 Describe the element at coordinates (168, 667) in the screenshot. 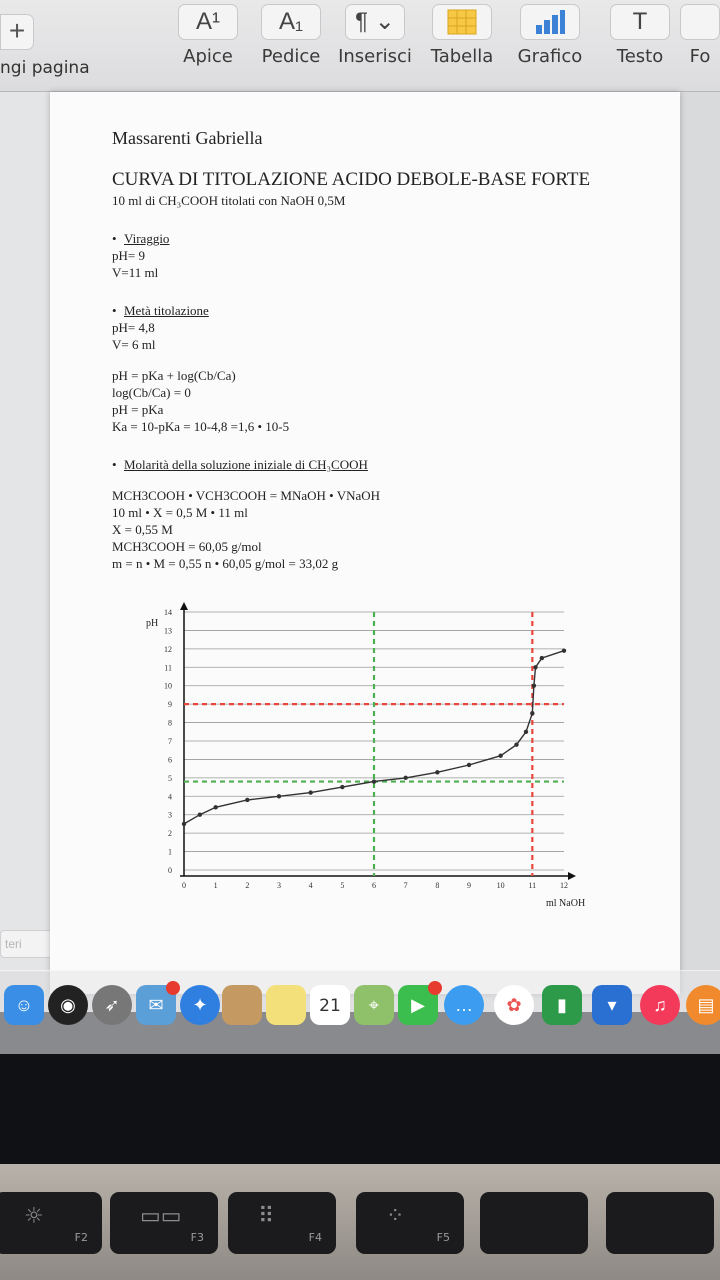

I see `y-tick-label: 11` at that location.